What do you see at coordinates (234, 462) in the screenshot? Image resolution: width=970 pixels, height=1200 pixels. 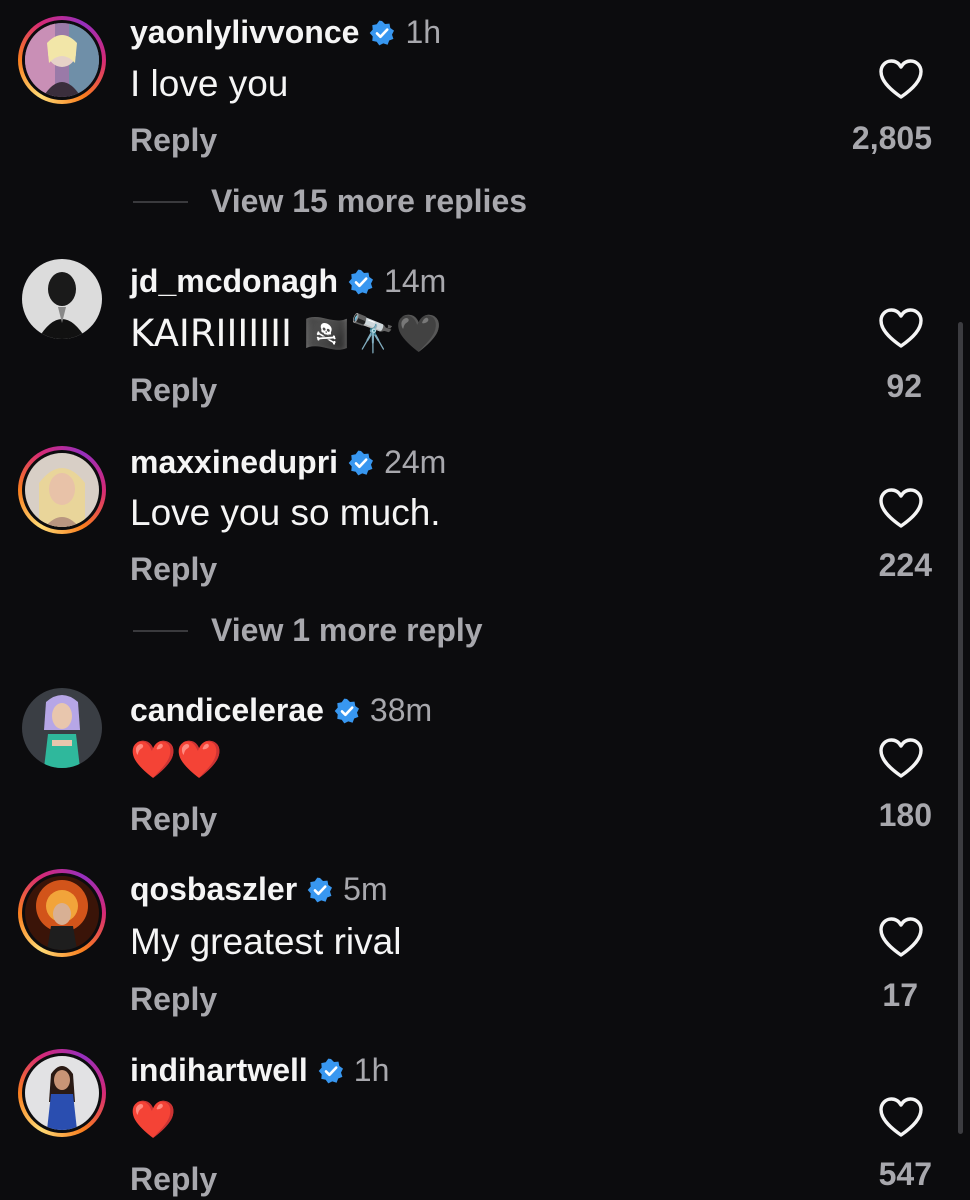 I see `username: maxxinedupri` at bounding box center [234, 462].